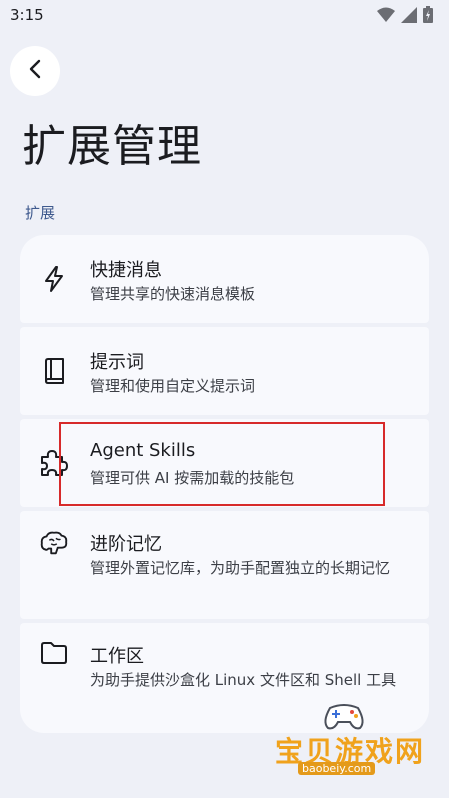 Image resolution: width=449 pixels, height=798 pixels. I want to click on item-title: 工作区, so click(117, 656).